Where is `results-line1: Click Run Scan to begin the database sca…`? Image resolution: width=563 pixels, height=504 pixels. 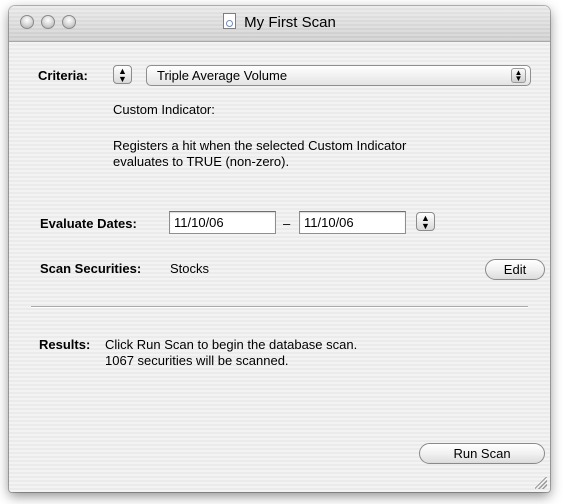 results-line1: Click Run Scan to begin the database sca… is located at coordinates (231, 344).